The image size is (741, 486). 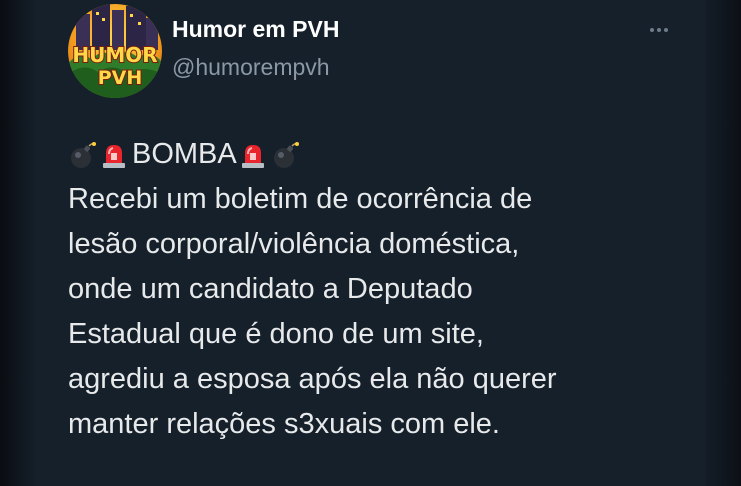 What do you see at coordinates (284, 424) in the screenshot?
I see `tweet-line: manter relações s3xuais com ele.` at bounding box center [284, 424].